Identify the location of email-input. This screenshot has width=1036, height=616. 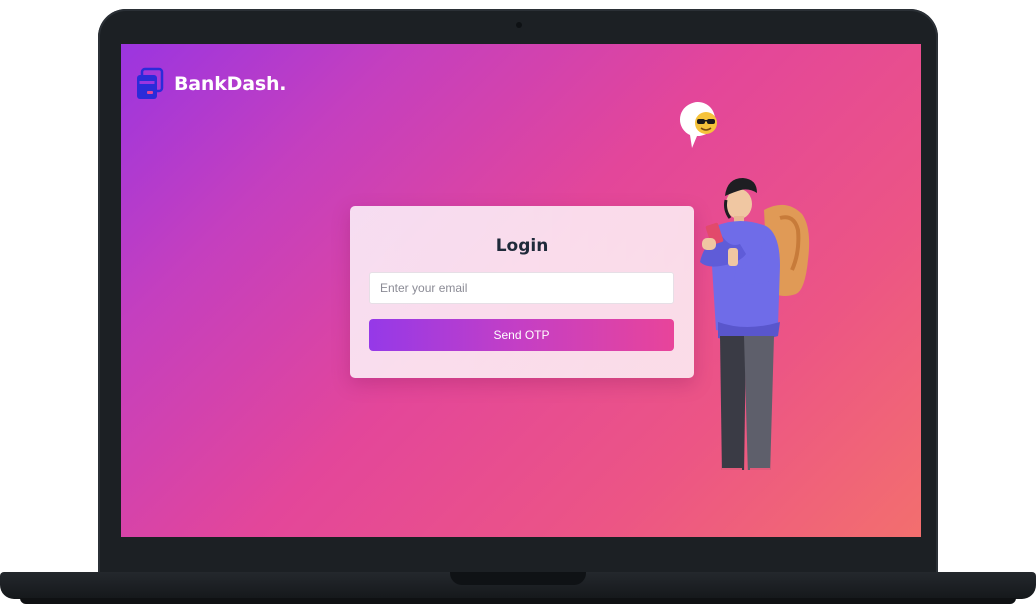
(521, 288).